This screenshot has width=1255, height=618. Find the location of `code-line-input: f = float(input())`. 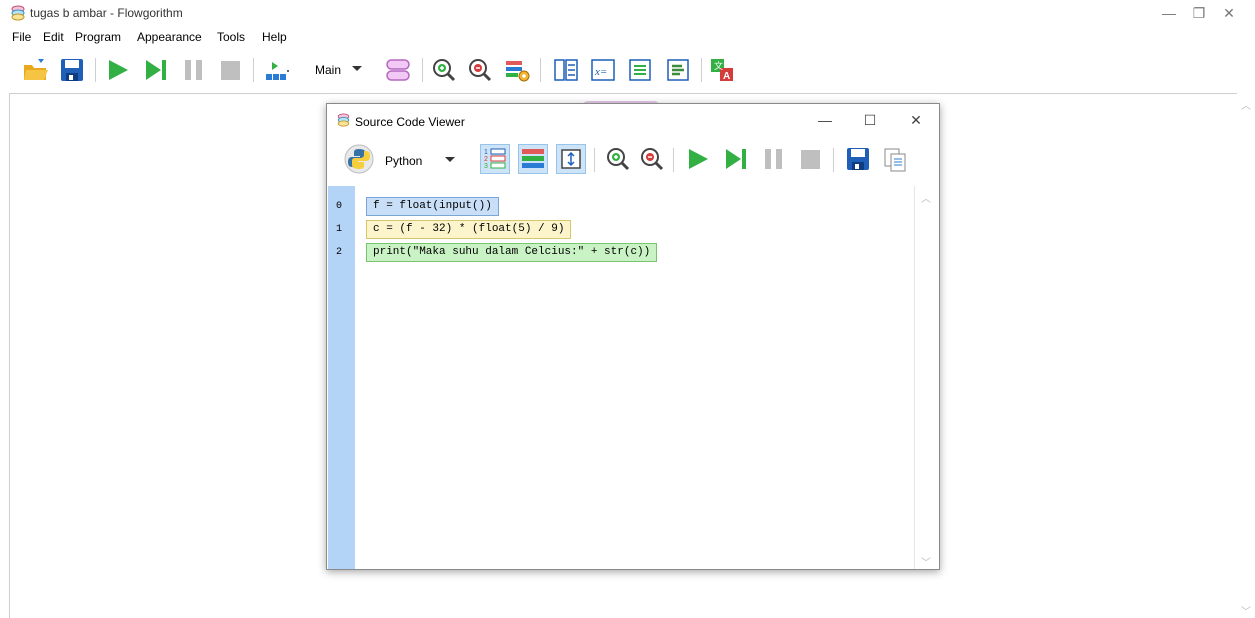

code-line-input: f = float(input()) is located at coordinates (432, 206).